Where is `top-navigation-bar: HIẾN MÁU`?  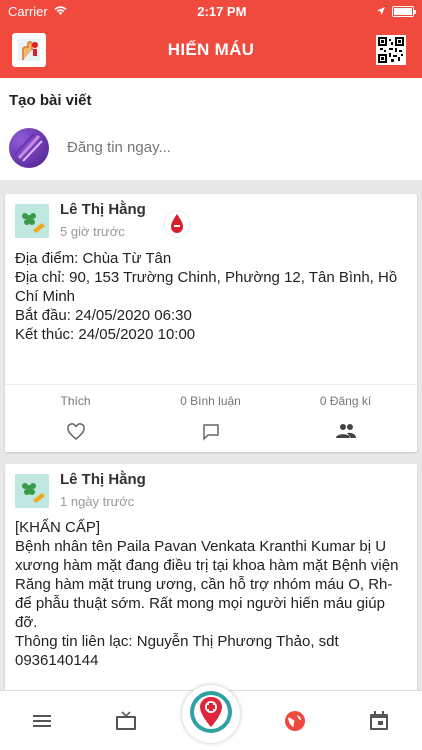 top-navigation-bar: HIẾN MÁU is located at coordinates (211, 50).